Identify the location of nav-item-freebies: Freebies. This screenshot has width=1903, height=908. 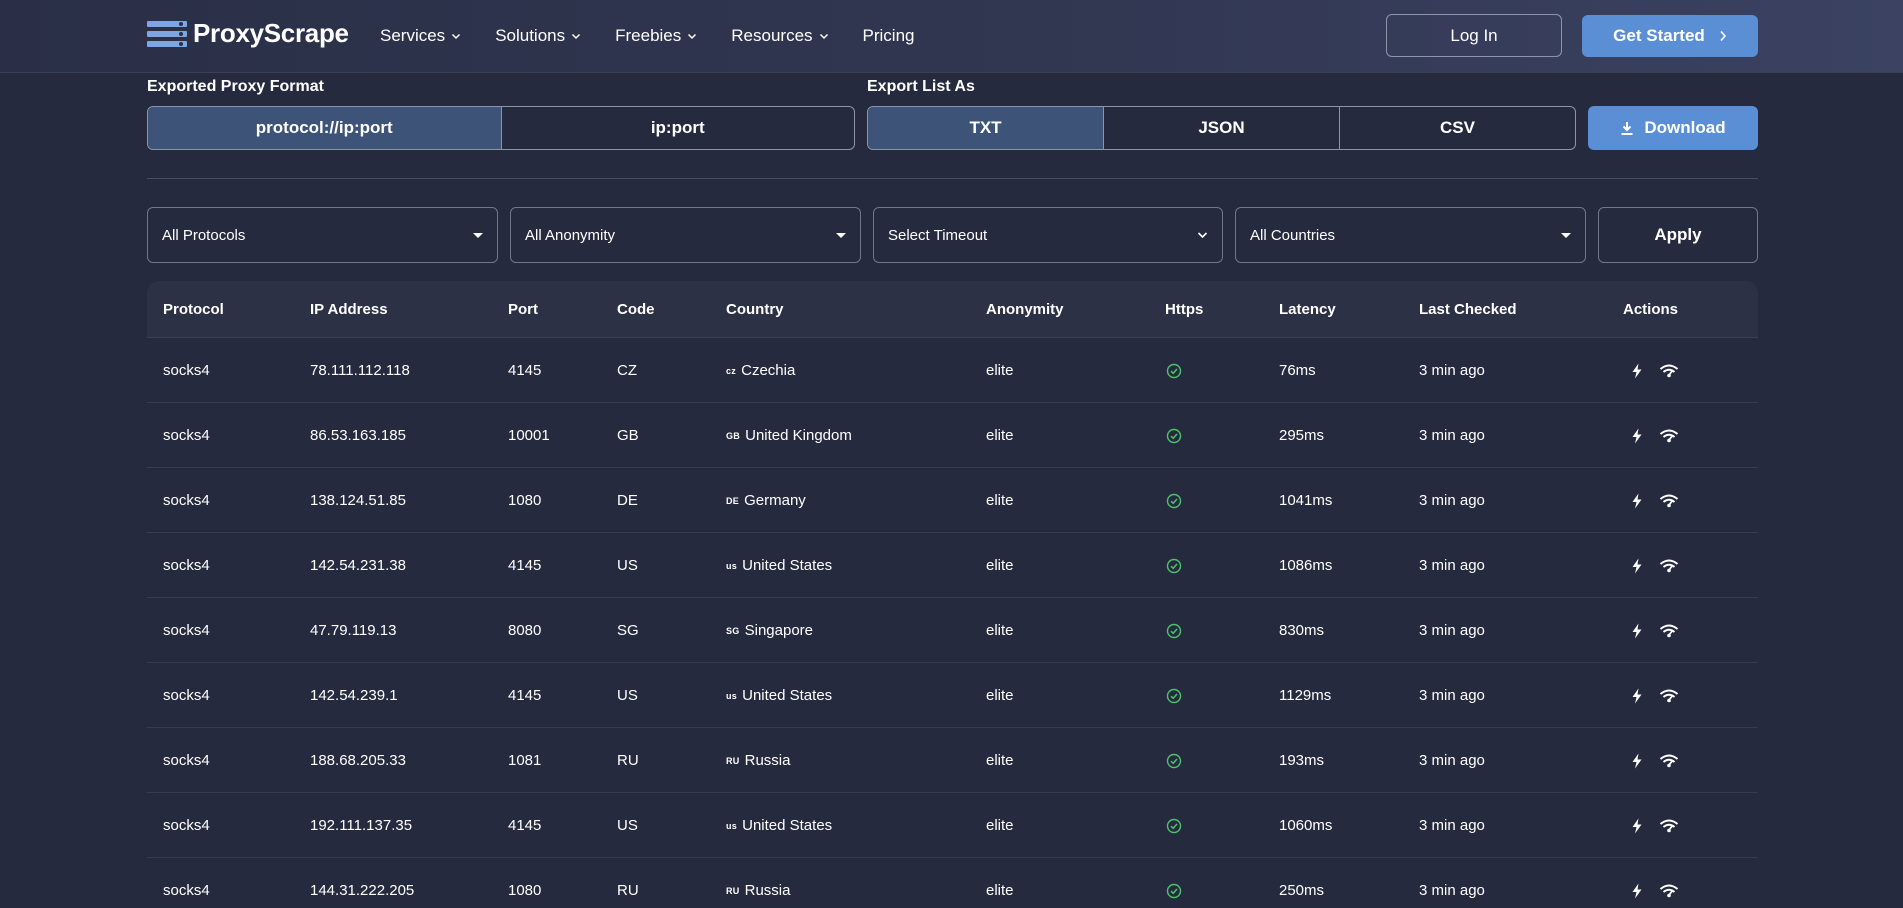
(656, 36).